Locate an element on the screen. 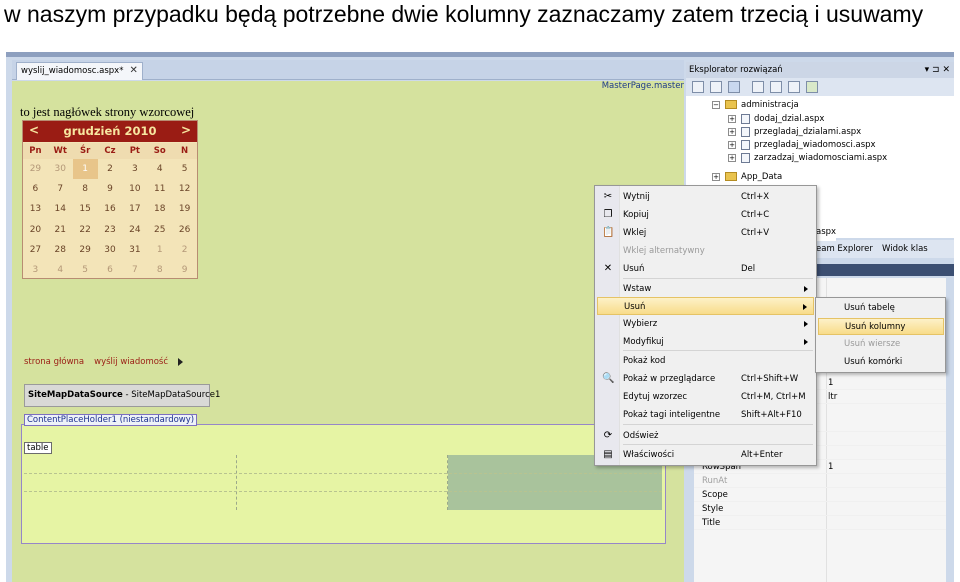  refresh-icon is located at coordinates (716, 87).